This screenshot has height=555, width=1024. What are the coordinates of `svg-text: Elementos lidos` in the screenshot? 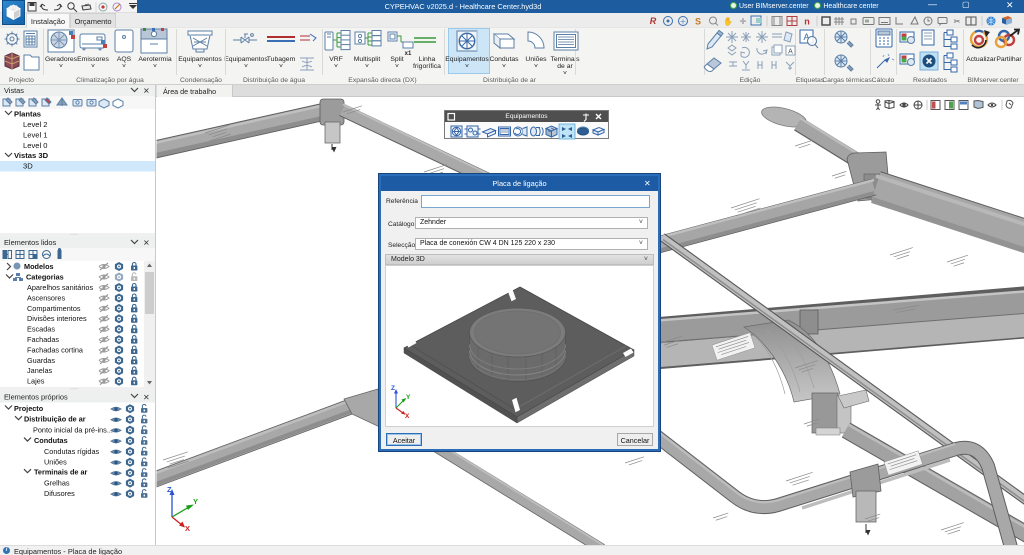 It's located at (30, 242).